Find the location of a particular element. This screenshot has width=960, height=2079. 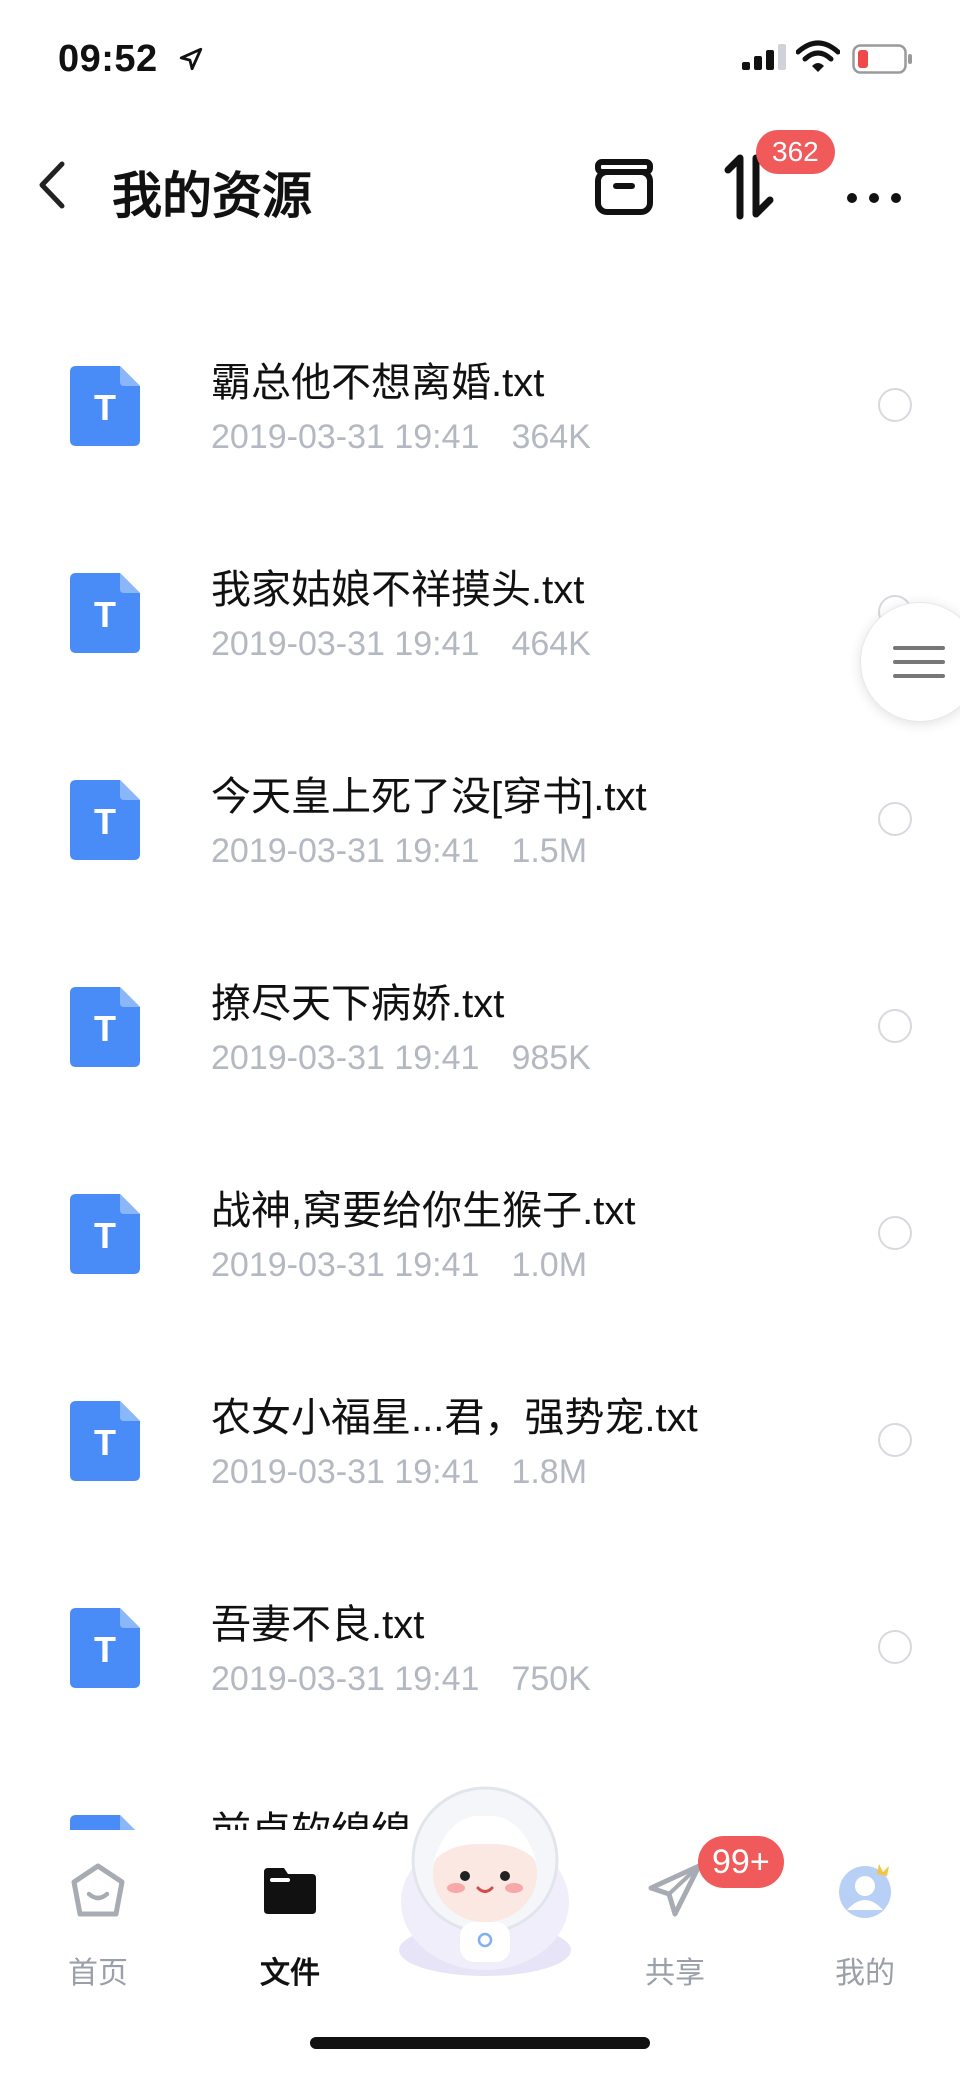

file-size: 464K is located at coordinates (551, 644).